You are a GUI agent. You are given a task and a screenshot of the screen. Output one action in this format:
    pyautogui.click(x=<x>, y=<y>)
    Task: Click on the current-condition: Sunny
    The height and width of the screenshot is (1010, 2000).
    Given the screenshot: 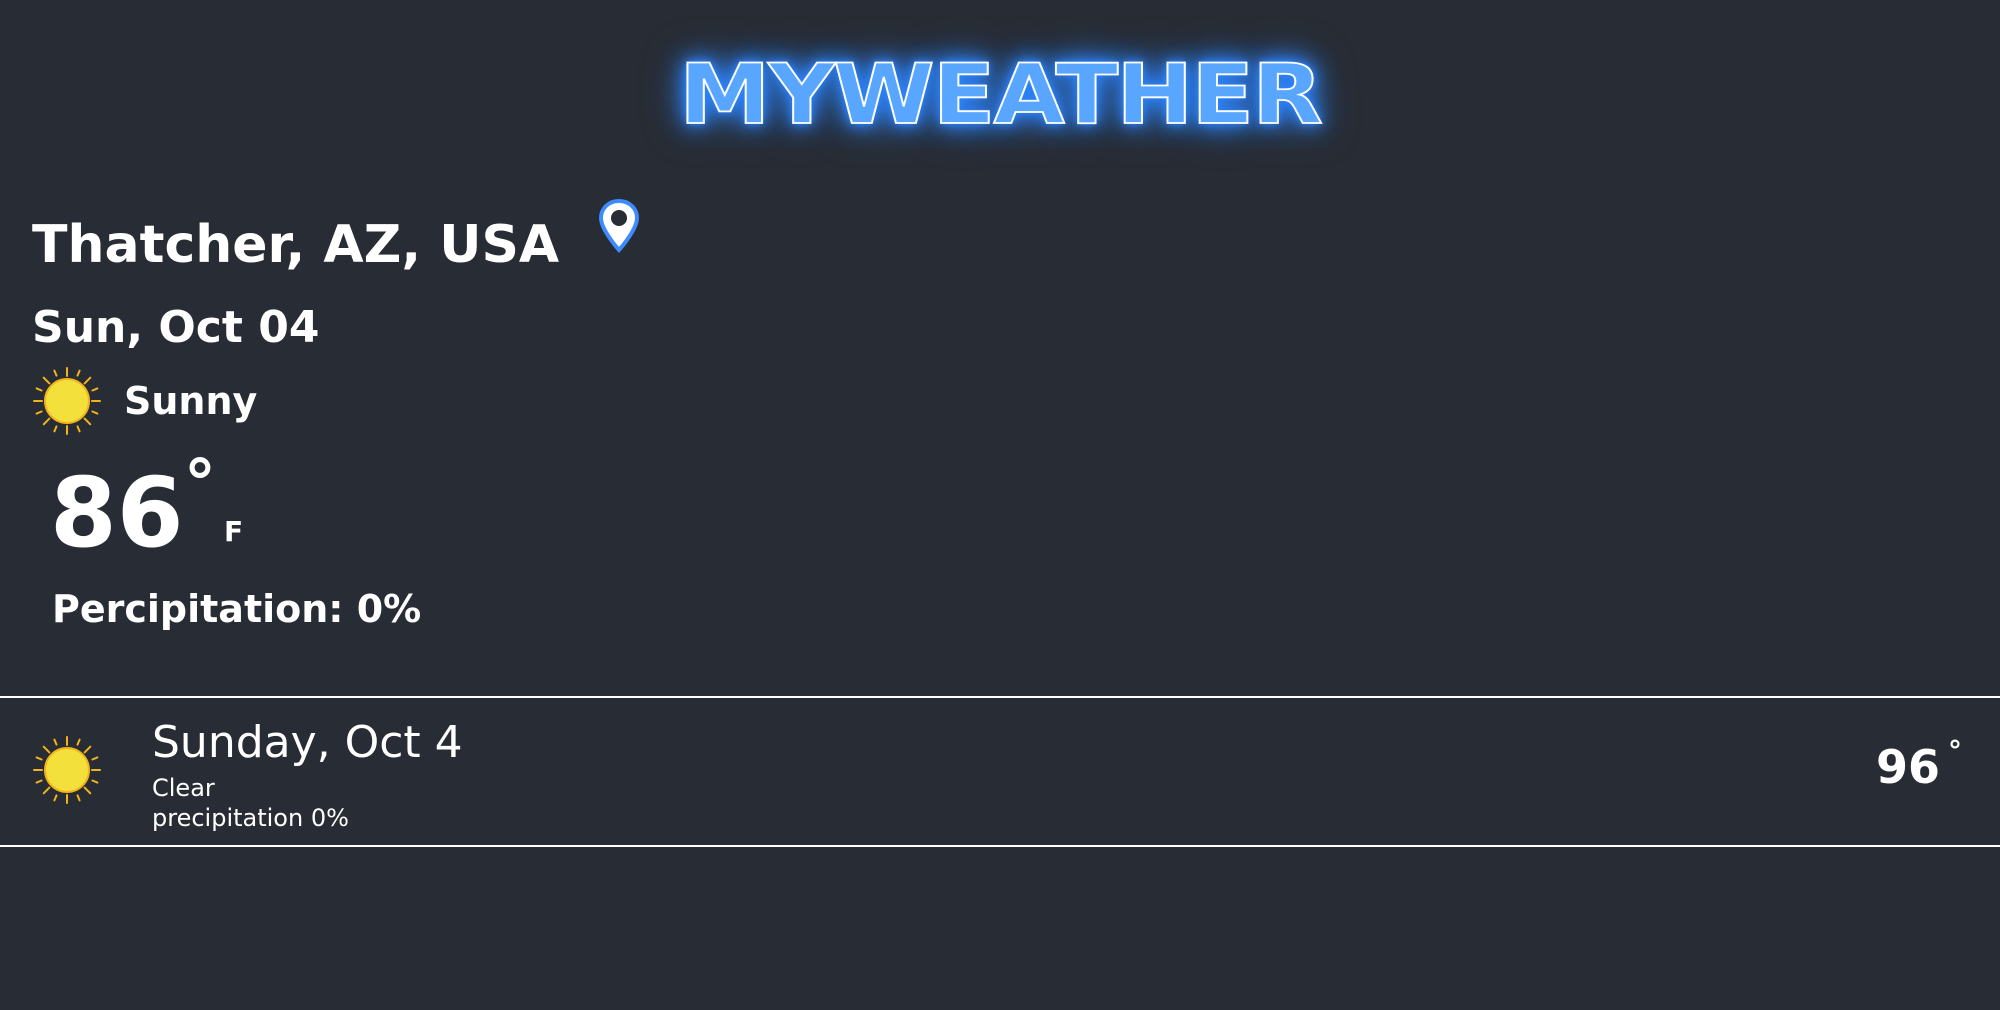 What is the action you would take?
    pyautogui.click(x=191, y=401)
    